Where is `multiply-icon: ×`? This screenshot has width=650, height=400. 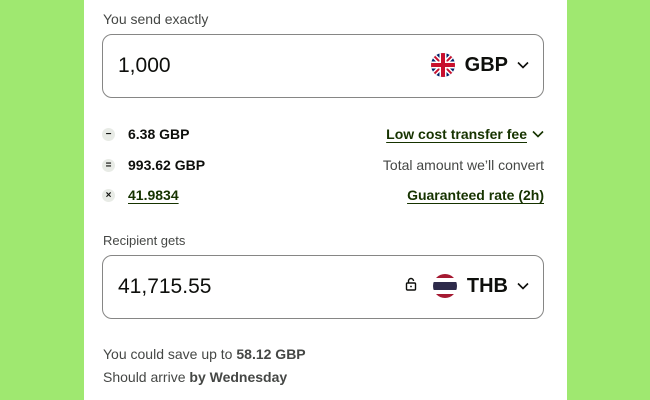
multiply-icon: × is located at coordinates (108, 195).